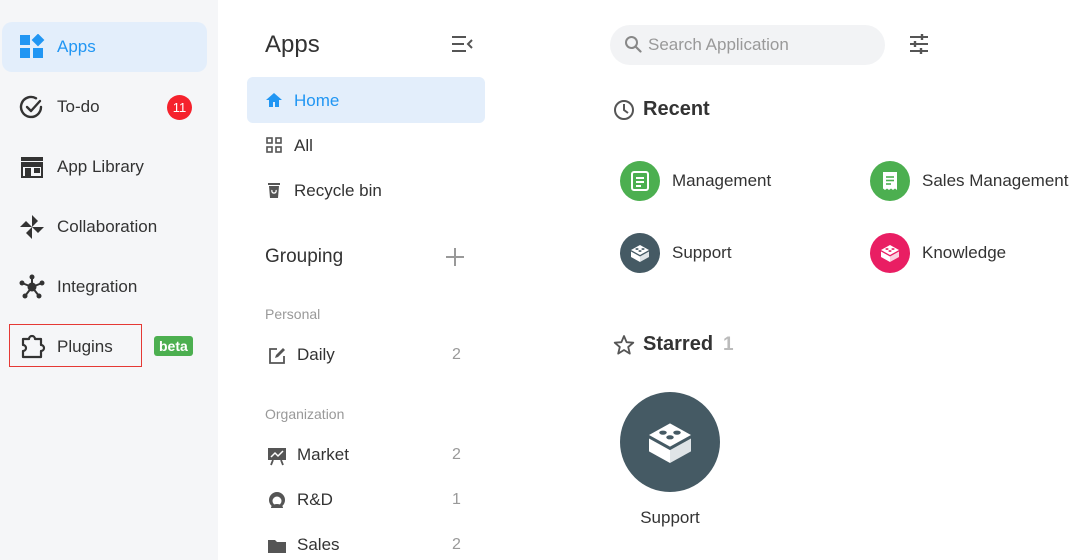 Image resolution: width=1090 pixels, height=560 pixels. I want to click on document-icon, so click(640, 181).